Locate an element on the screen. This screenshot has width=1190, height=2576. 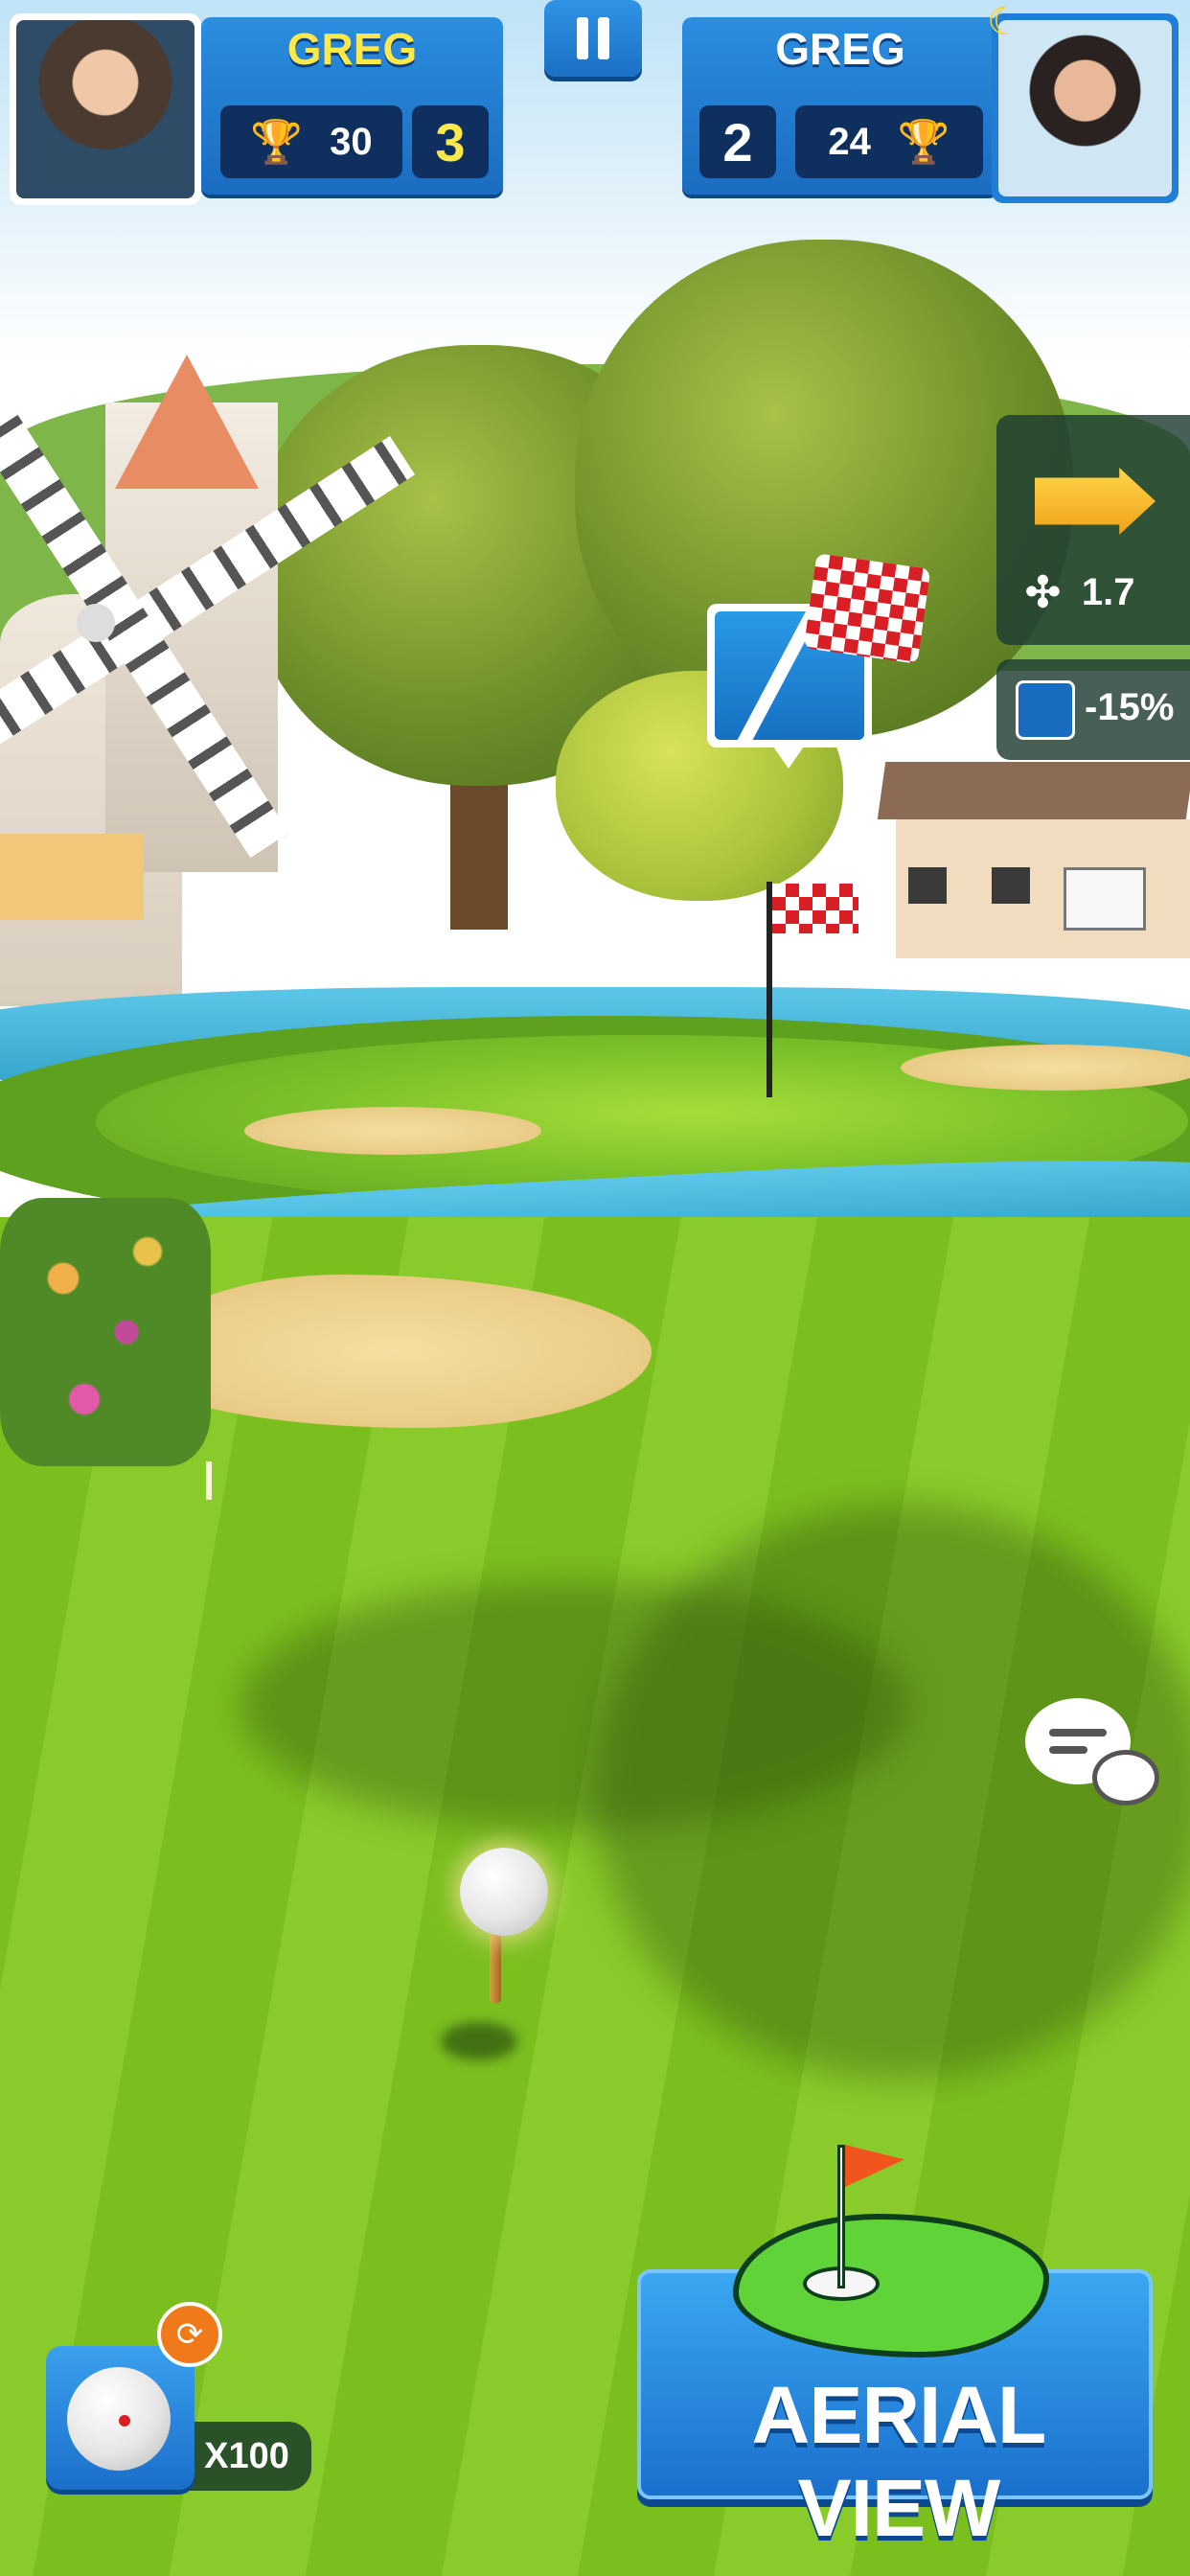
ball-select-button is located at coordinates (121, 2418).